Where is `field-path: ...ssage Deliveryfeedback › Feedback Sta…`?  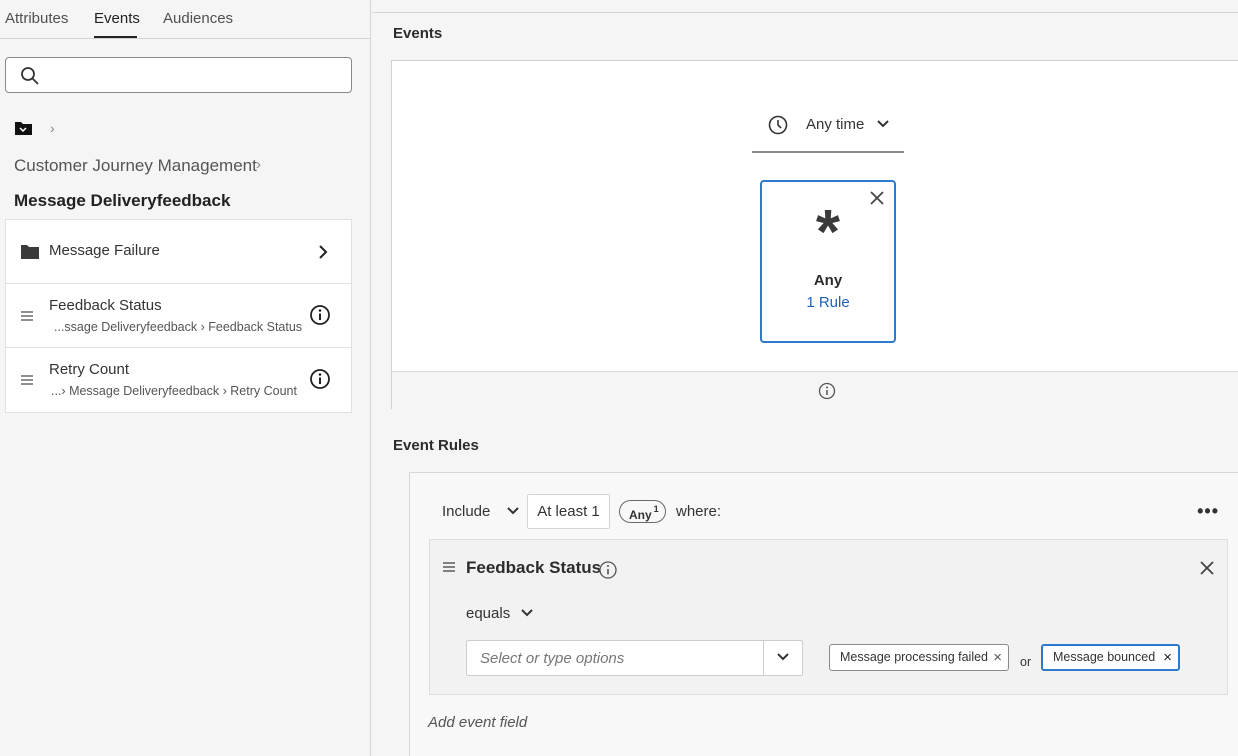 field-path: ...ssage Deliveryfeedback › Feedback Sta… is located at coordinates (178, 327).